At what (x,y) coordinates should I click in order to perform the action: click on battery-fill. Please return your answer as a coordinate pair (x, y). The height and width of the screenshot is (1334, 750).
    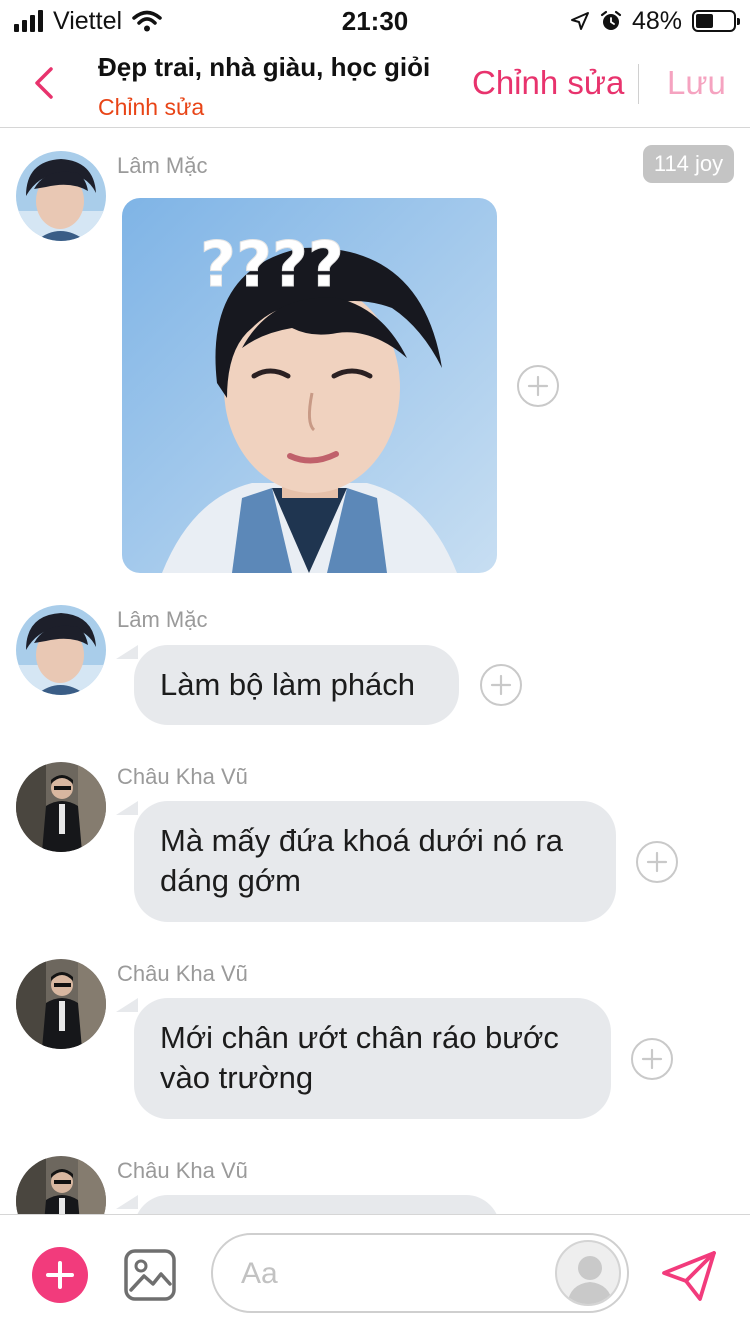
    Looking at the image, I should click on (704, 21).